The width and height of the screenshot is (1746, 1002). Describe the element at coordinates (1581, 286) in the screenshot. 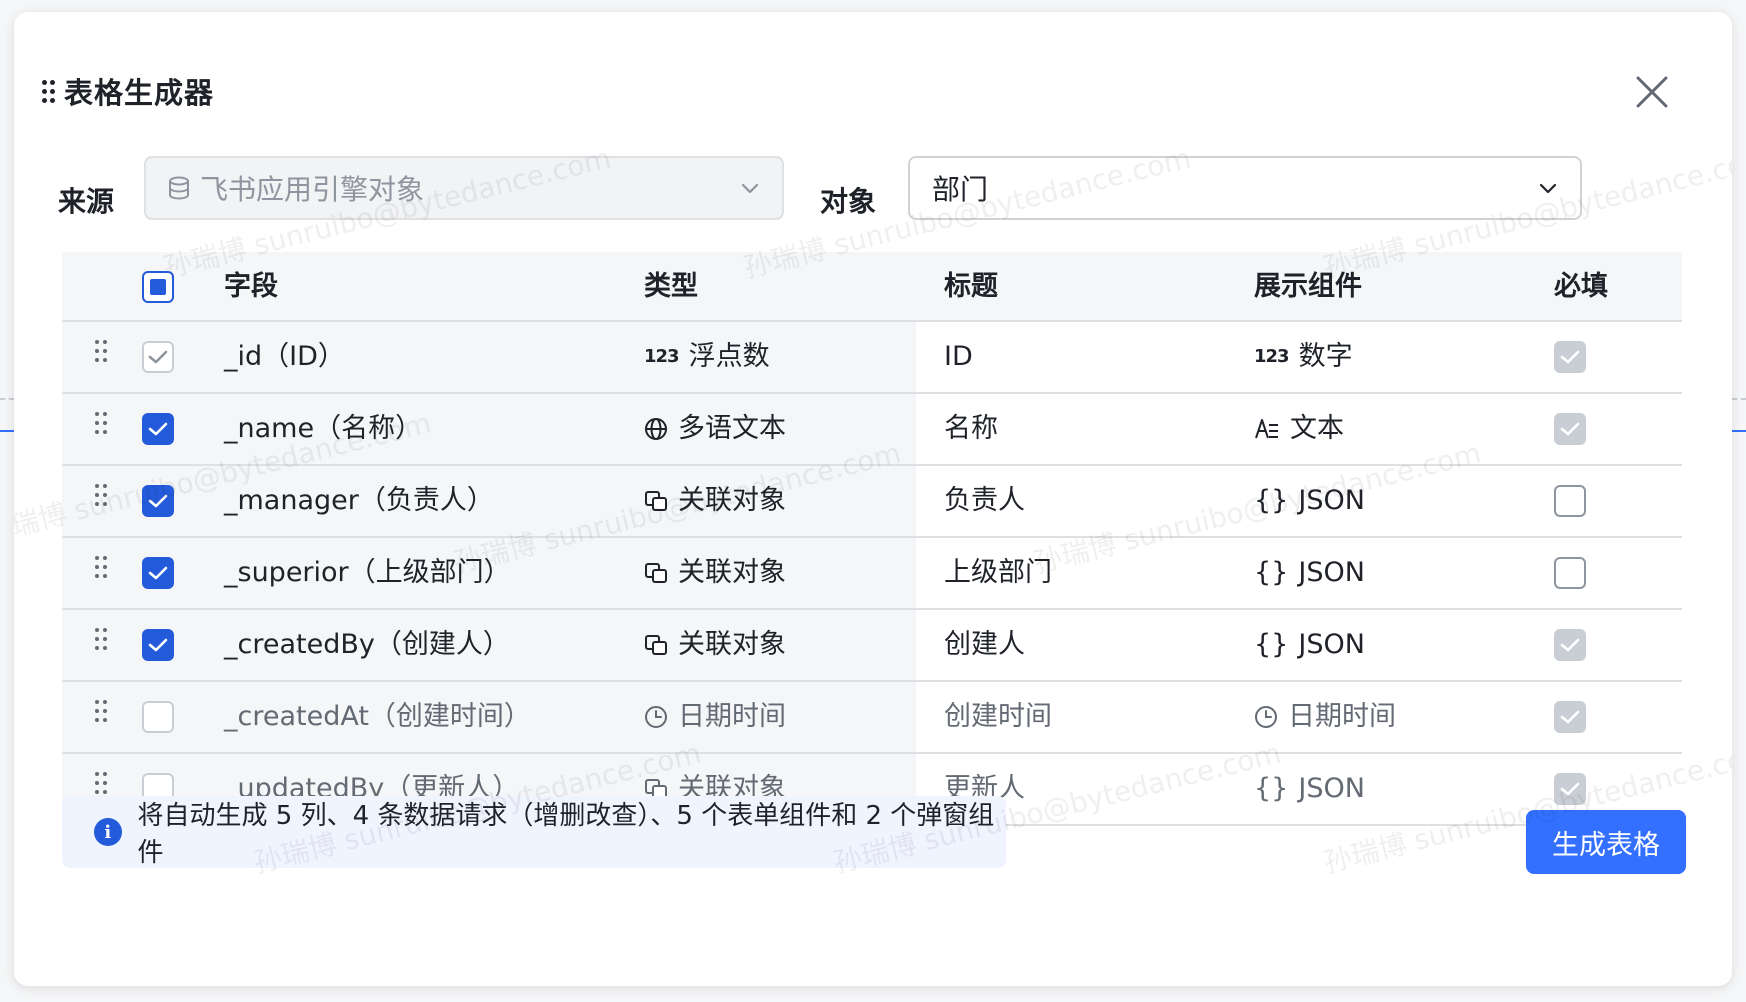

I see `header-required: 必填` at that location.